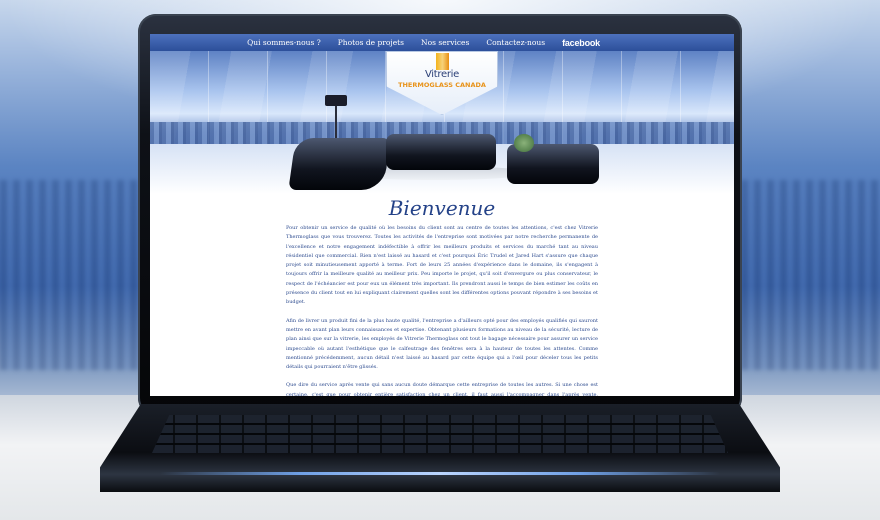 This screenshot has width=880, height=520. Describe the element at coordinates (524, 143) in the screenshot. I see `plant-image` at that location.